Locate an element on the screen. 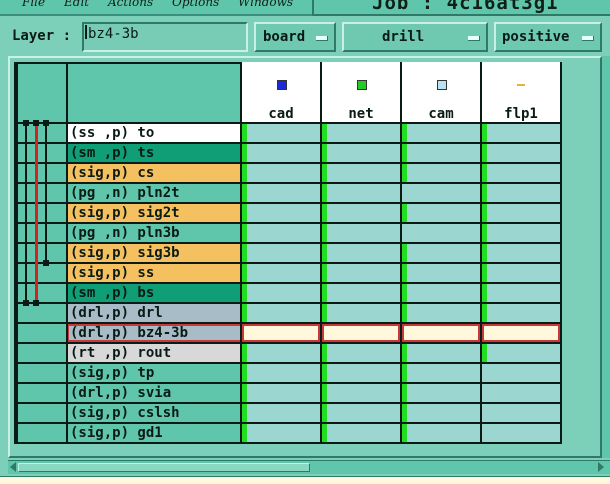  layer-name-cell: (sig,p) sig2t is located at coordinates (155, 213).